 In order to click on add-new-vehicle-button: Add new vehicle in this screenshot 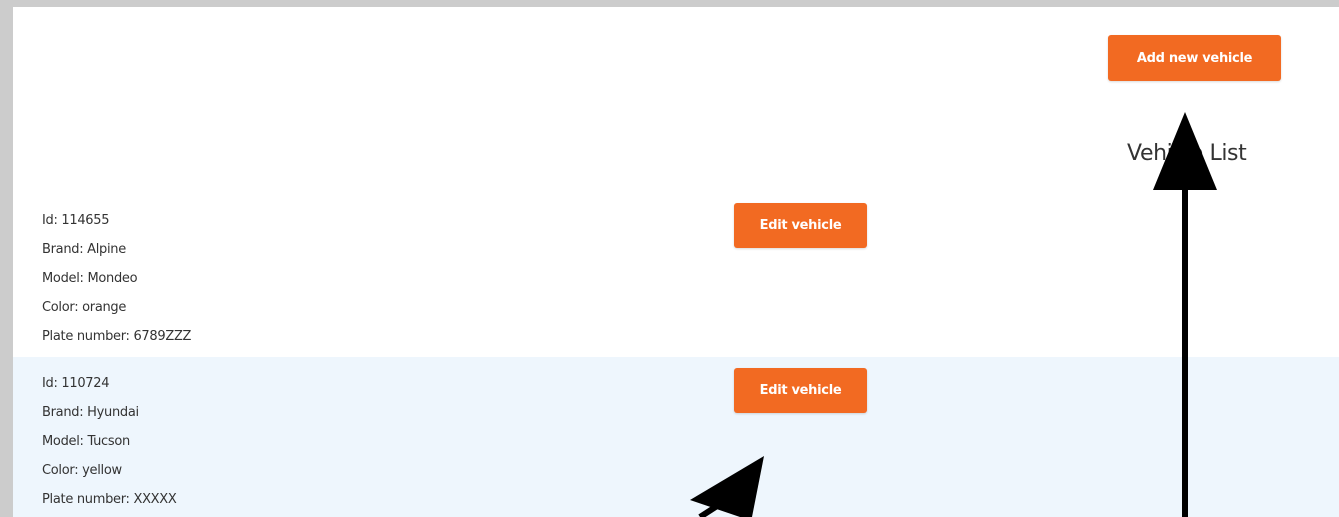, I will do `click(1194, 58)`.